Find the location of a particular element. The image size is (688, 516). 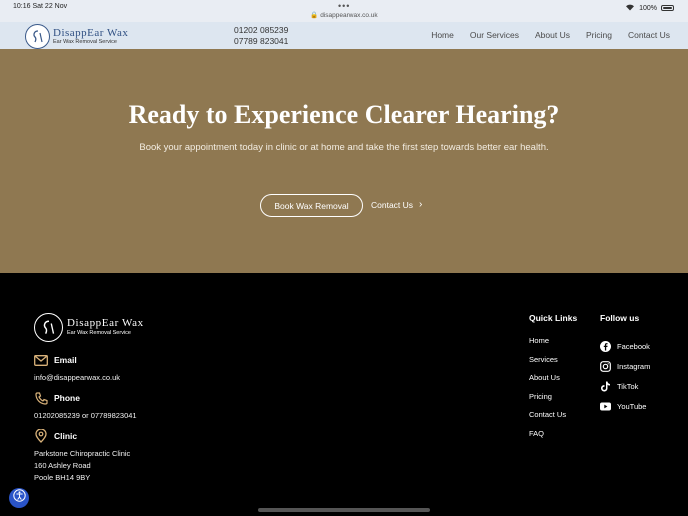

tiktok-label: TikTok is located at coordinates (628, 386).